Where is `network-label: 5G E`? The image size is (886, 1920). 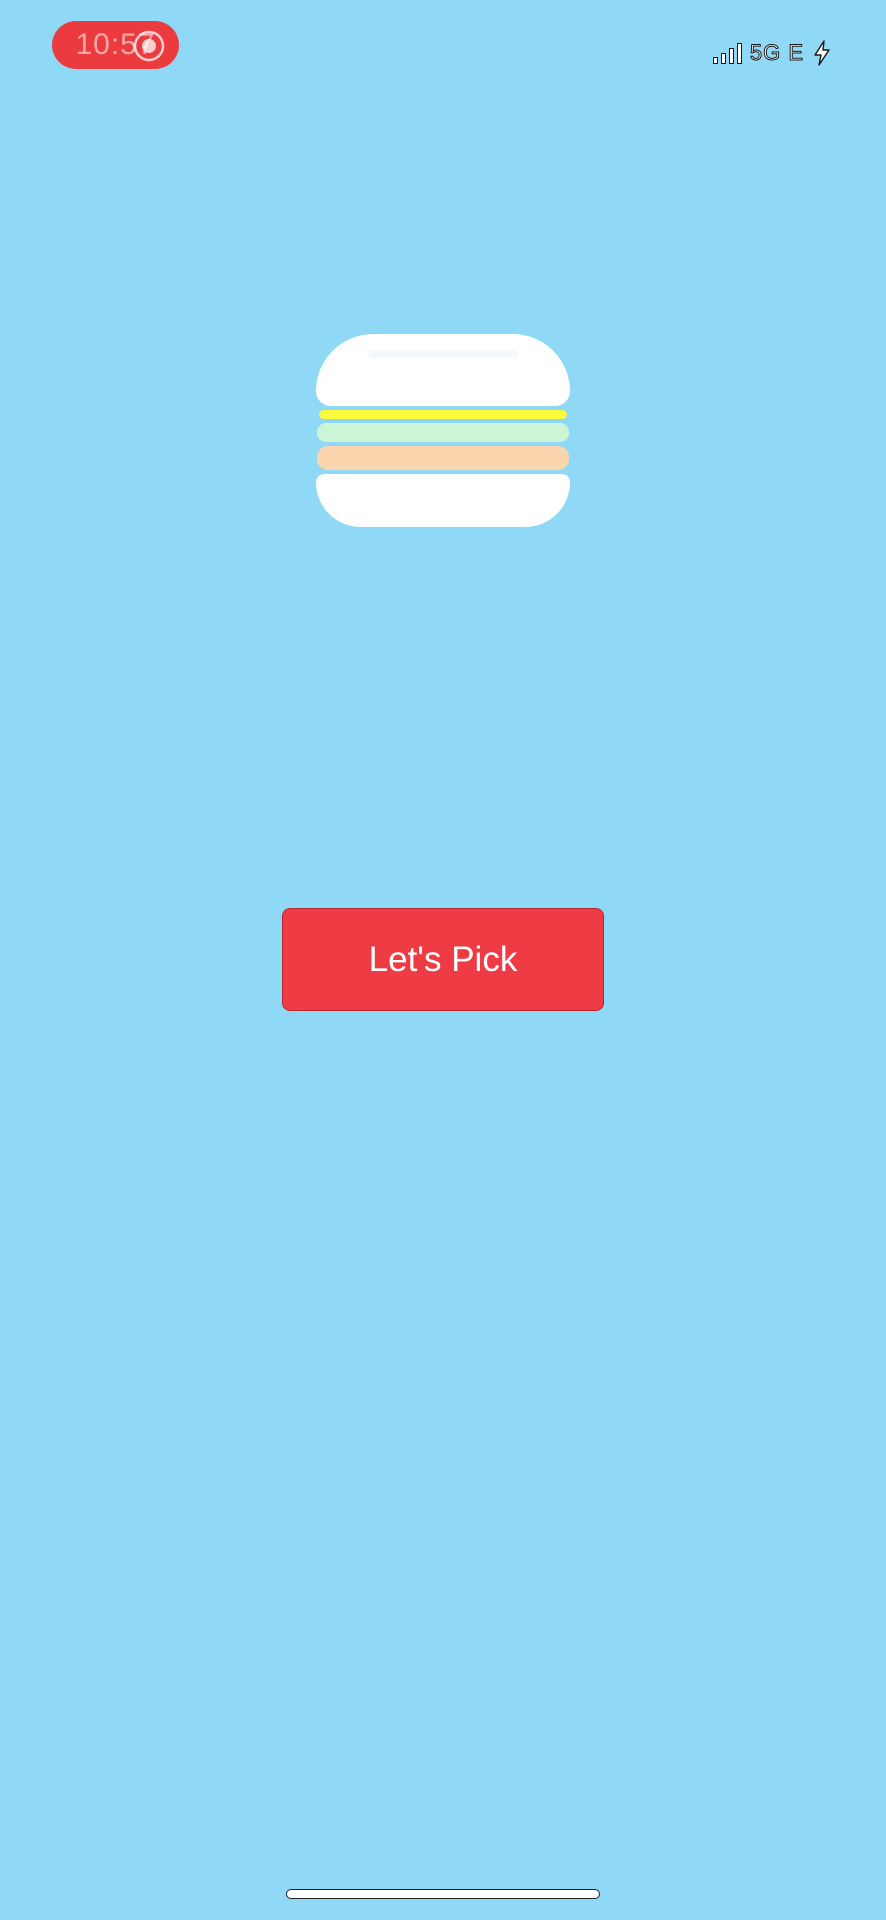
network-label: 5G E is located at coordinates (776, 53).